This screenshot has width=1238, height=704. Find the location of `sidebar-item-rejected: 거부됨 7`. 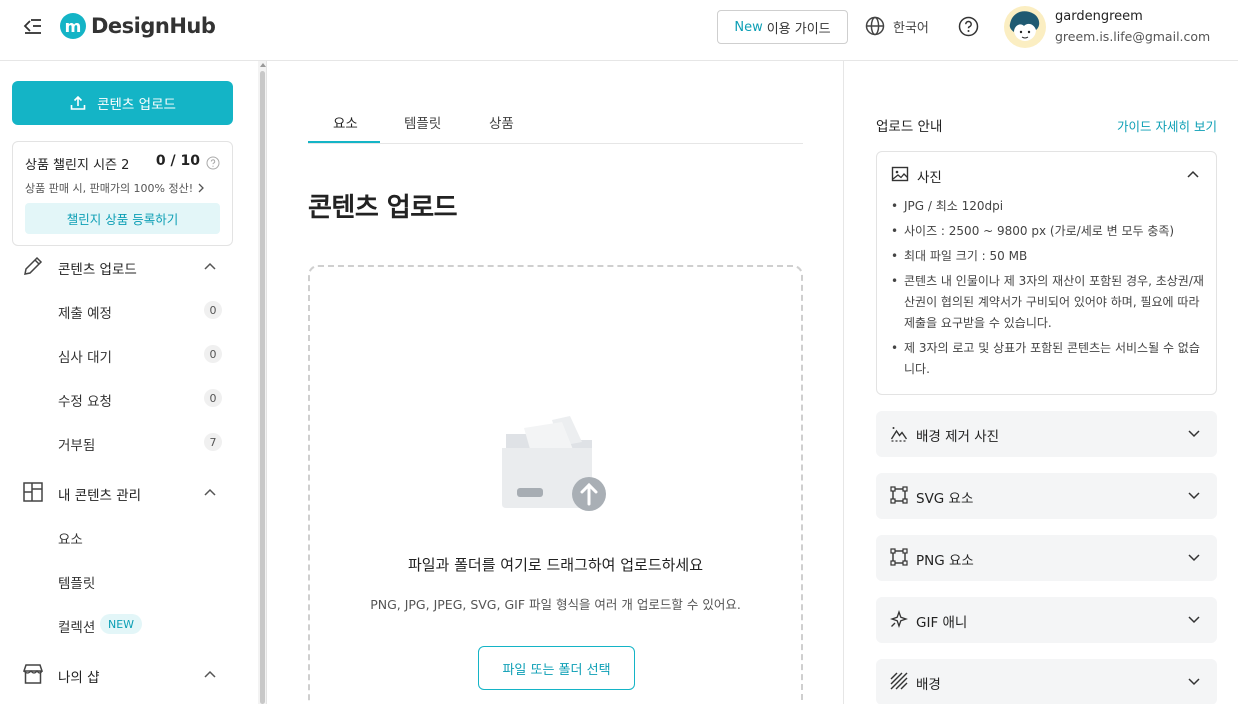

sidebar-item-rejected: 거부됨 7 is located at coordinates (129, 442).